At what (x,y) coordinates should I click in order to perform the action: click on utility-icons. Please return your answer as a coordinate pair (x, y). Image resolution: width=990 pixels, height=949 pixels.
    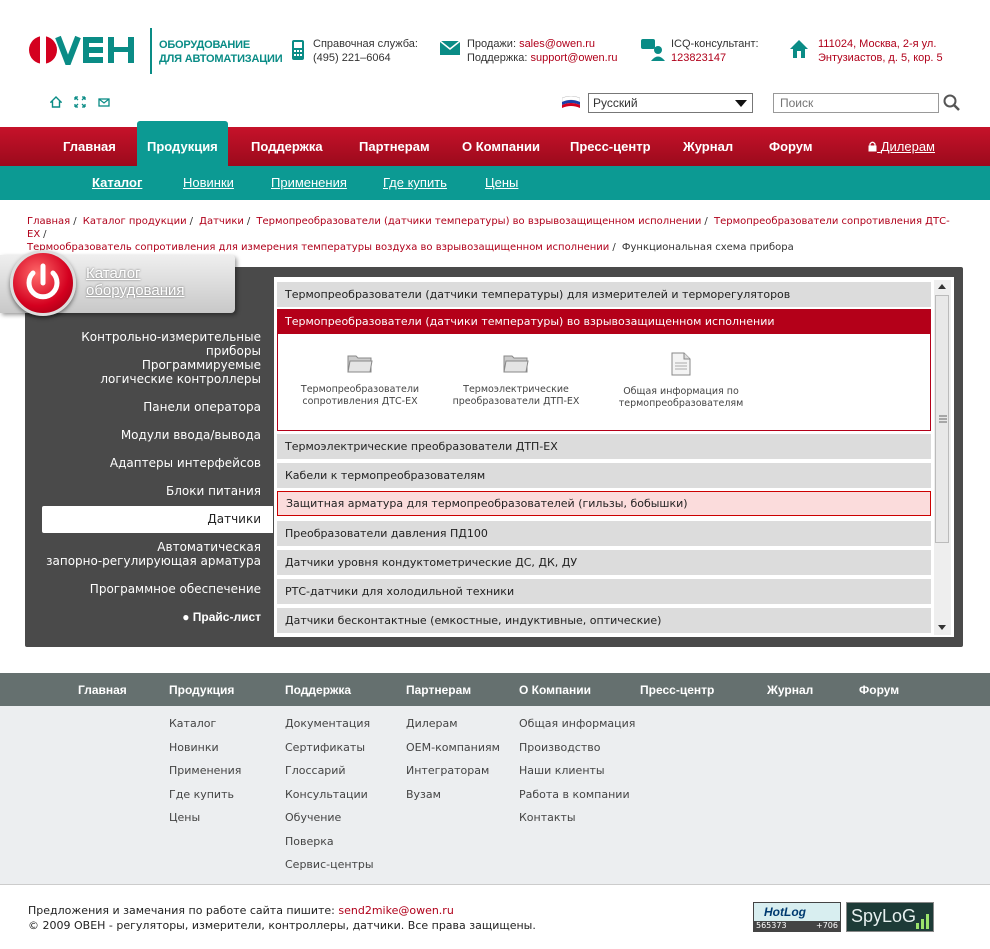
    Looking at the image, I should click on (79, 102).